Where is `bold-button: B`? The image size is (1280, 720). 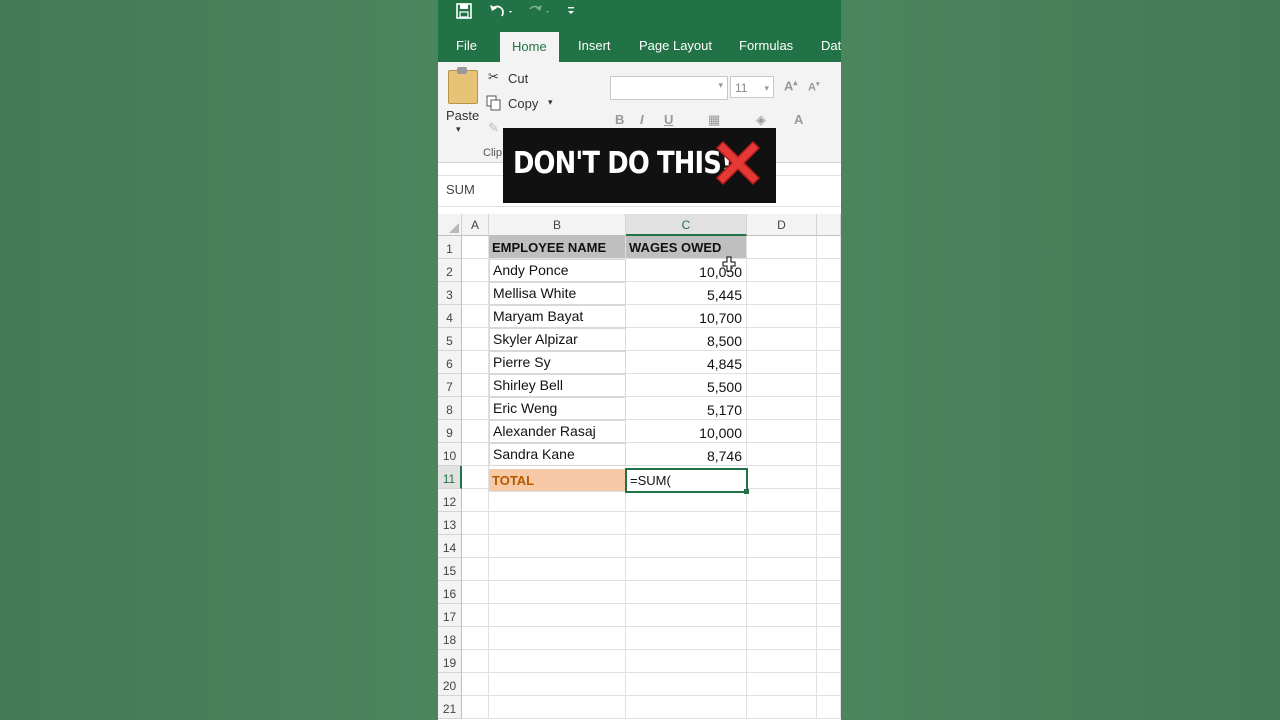
bold-button: B is located at coordinates (619, 119).